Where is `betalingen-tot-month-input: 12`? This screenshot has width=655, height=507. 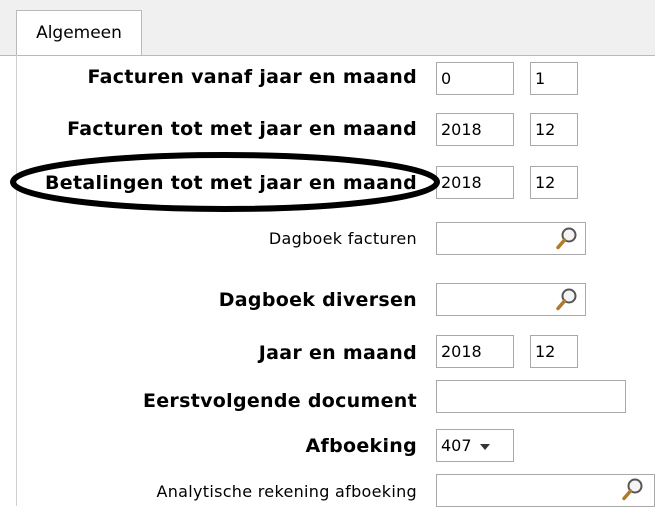
betalingen-tot-month-input: 12 is located at coordinates (554, 182).